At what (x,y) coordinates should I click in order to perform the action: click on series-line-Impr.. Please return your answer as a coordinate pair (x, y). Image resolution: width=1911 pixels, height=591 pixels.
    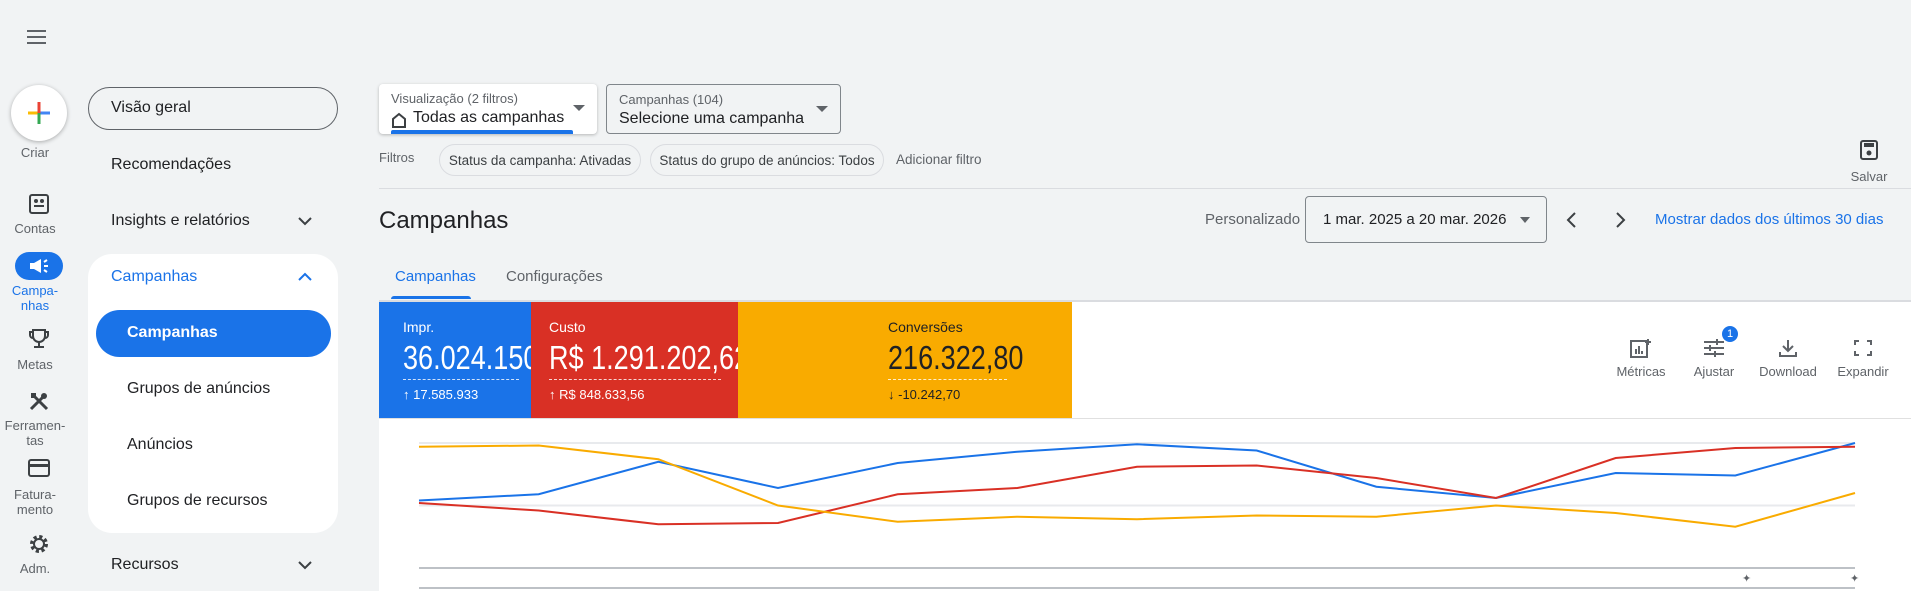
    Looking at the image, I should click on (1137, 472).